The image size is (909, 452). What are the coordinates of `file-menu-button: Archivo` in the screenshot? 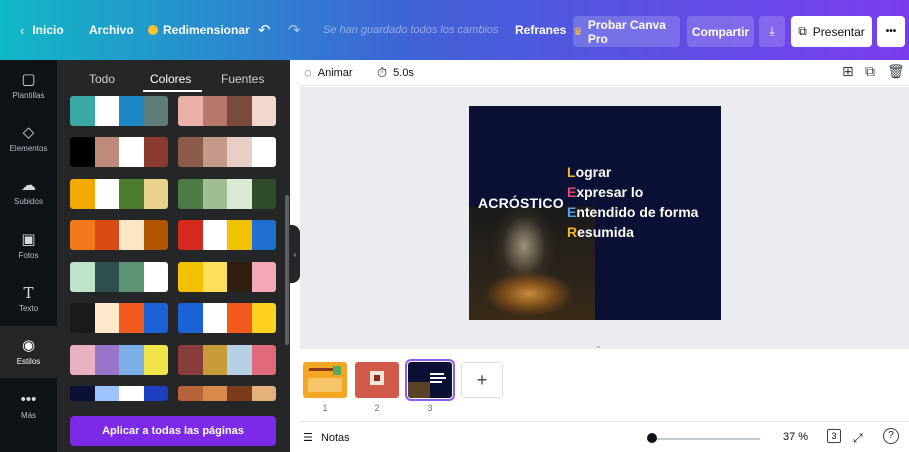 It's located at (111, 30).